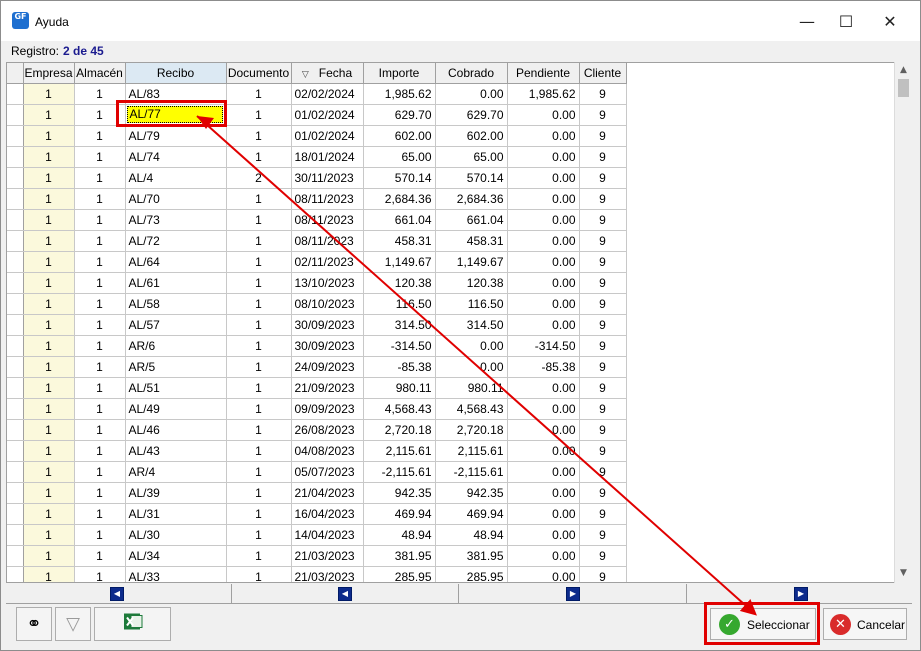  I want to click on column-header-4: ▽ Fecha, so click(327, 73).